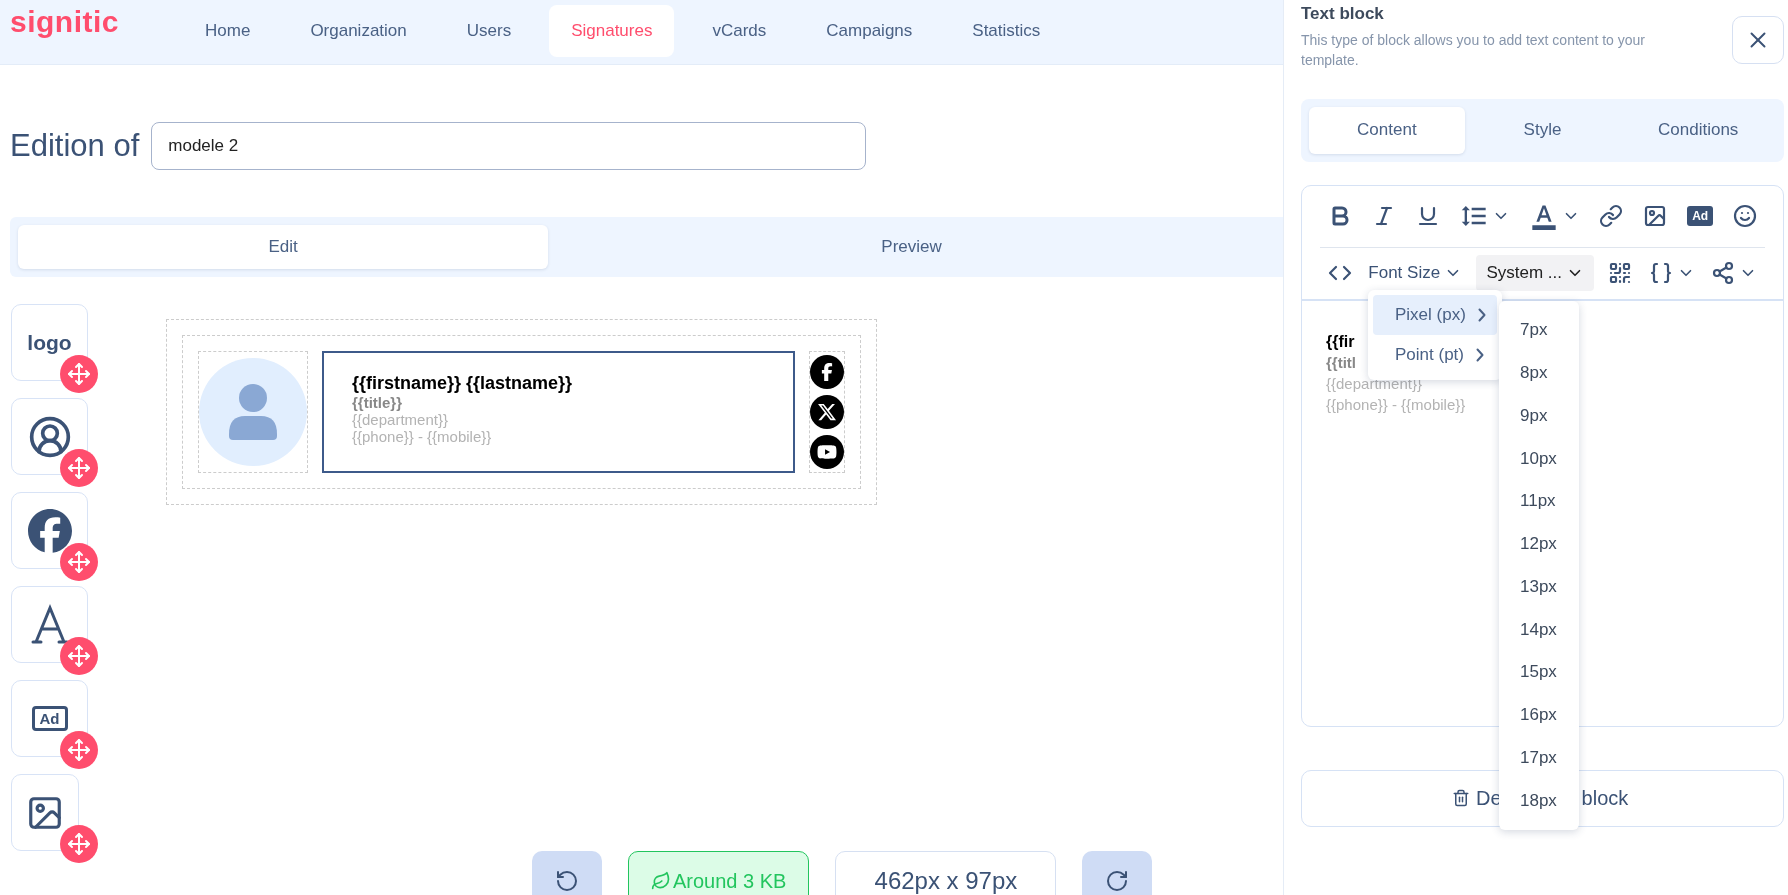 The image size is (1788, 895). What do you see at coordinates (1611, 216) in the screenshot?
I see `link-icon` at bounding box center [1611, 216].